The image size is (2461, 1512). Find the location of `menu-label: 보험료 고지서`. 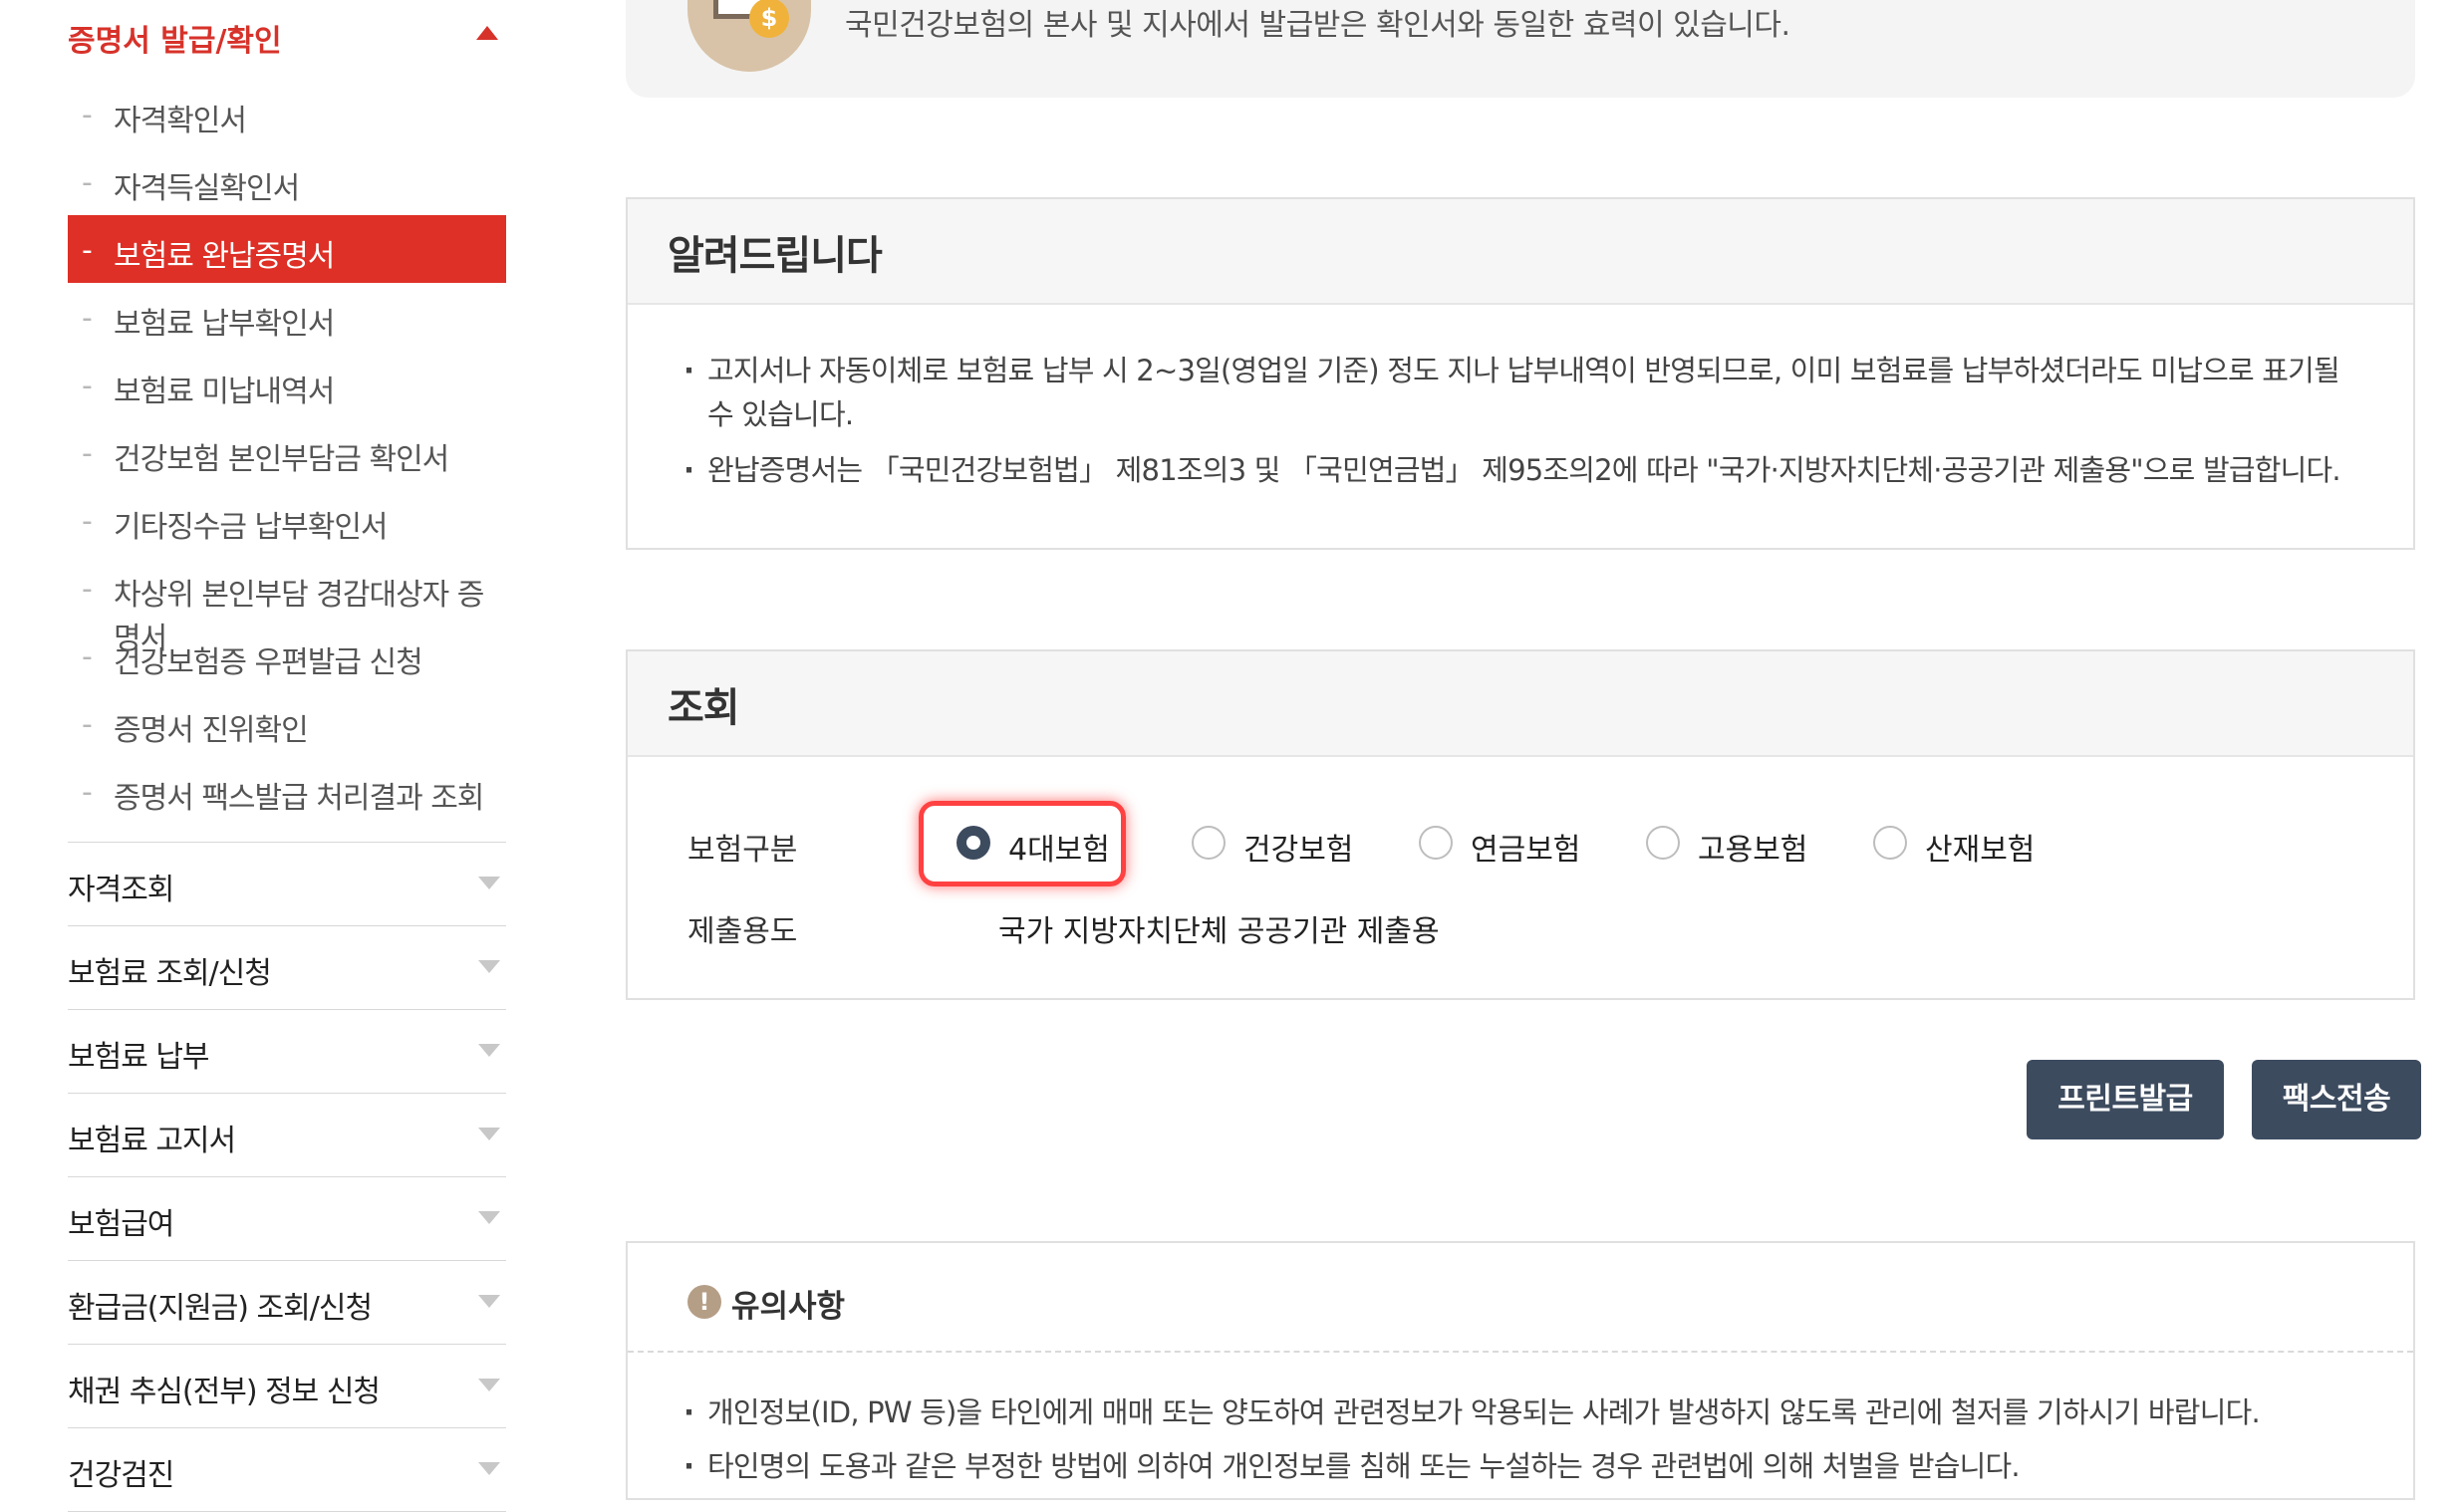

menu-label: 보험료 고지서 is located at coordinates (152, 1137).